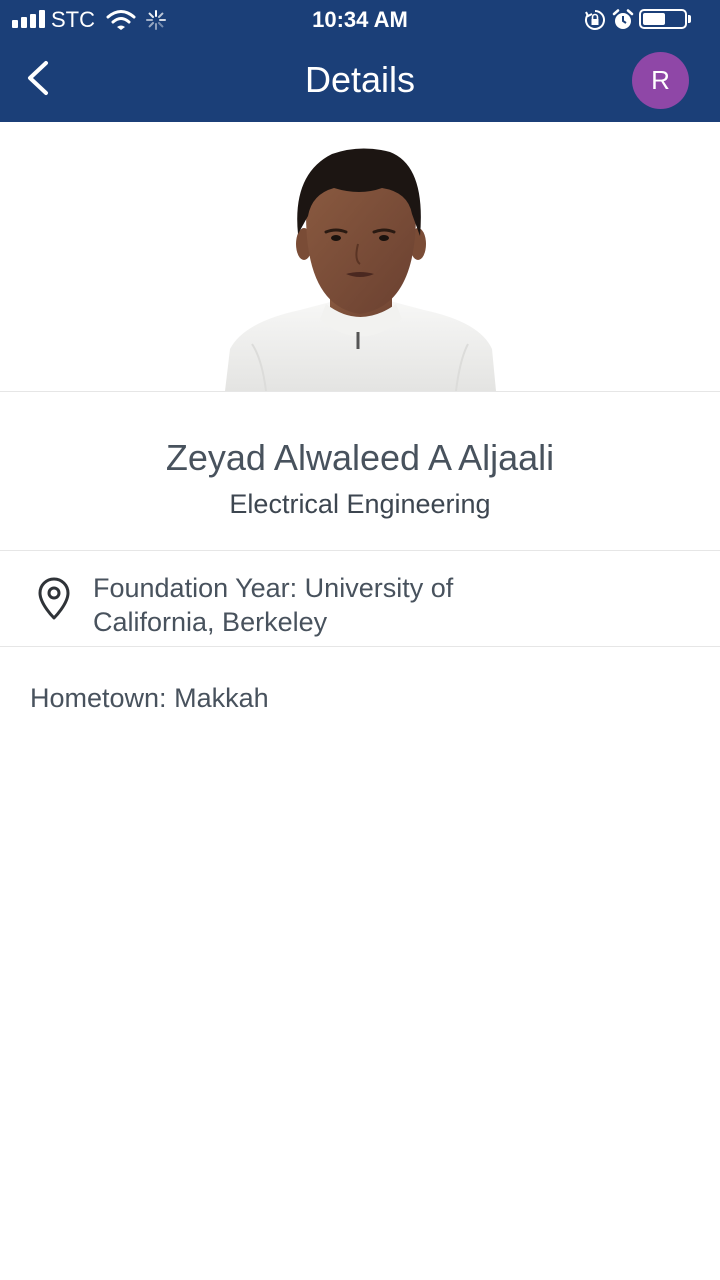 The height and width of the screenshot is (1280, 720). I want to click on student-major: Electrical Engineering, so click(360, 504).